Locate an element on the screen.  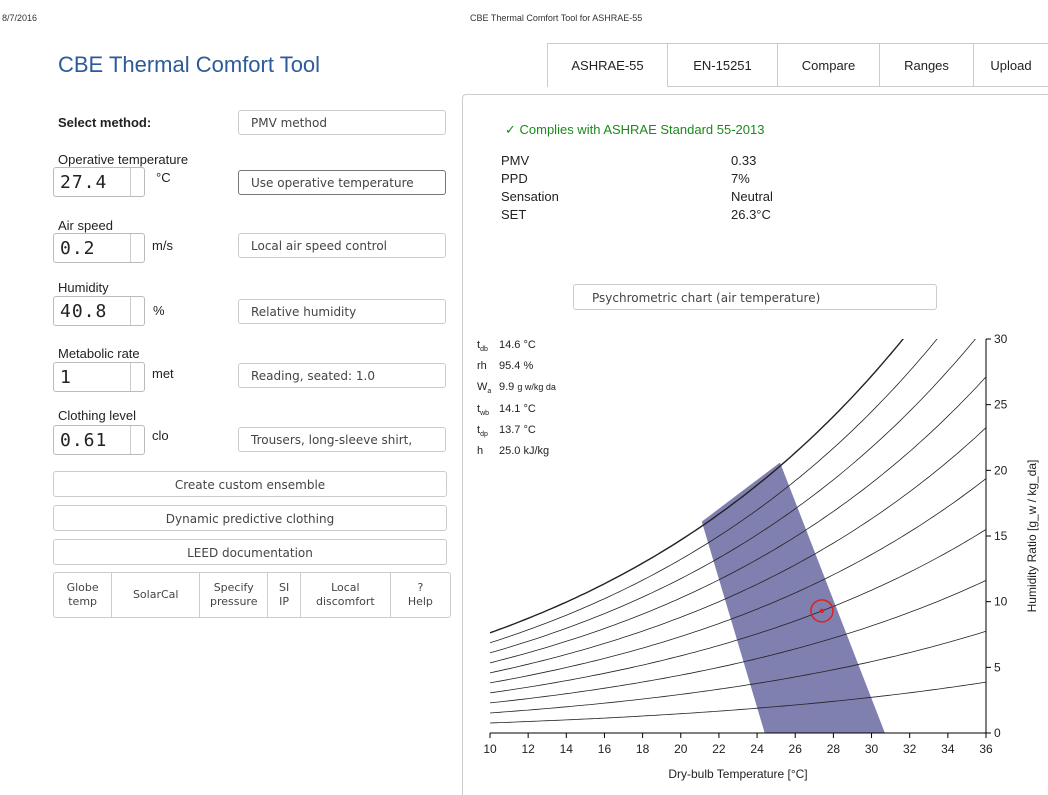
x-tick-label: 18 is located at coordinates (643, 749).